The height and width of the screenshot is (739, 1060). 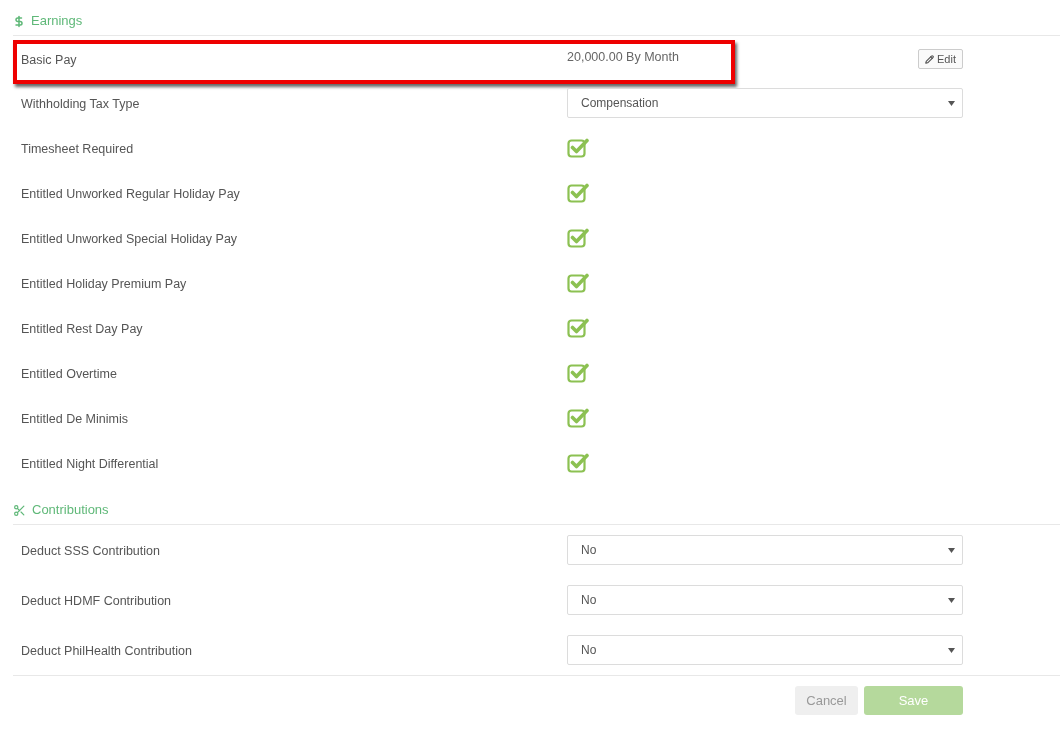 I want to click on select-field: Compensation, so click(x=765, y=103).